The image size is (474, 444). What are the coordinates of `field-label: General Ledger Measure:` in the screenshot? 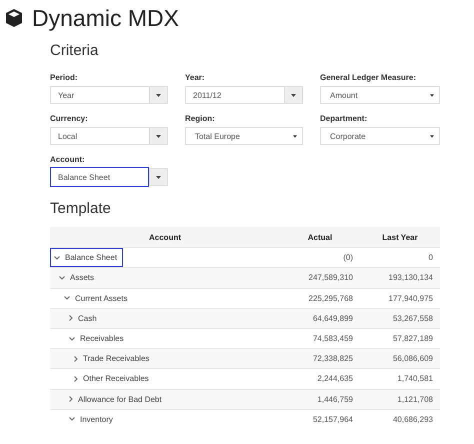 It's located at (369, 77).